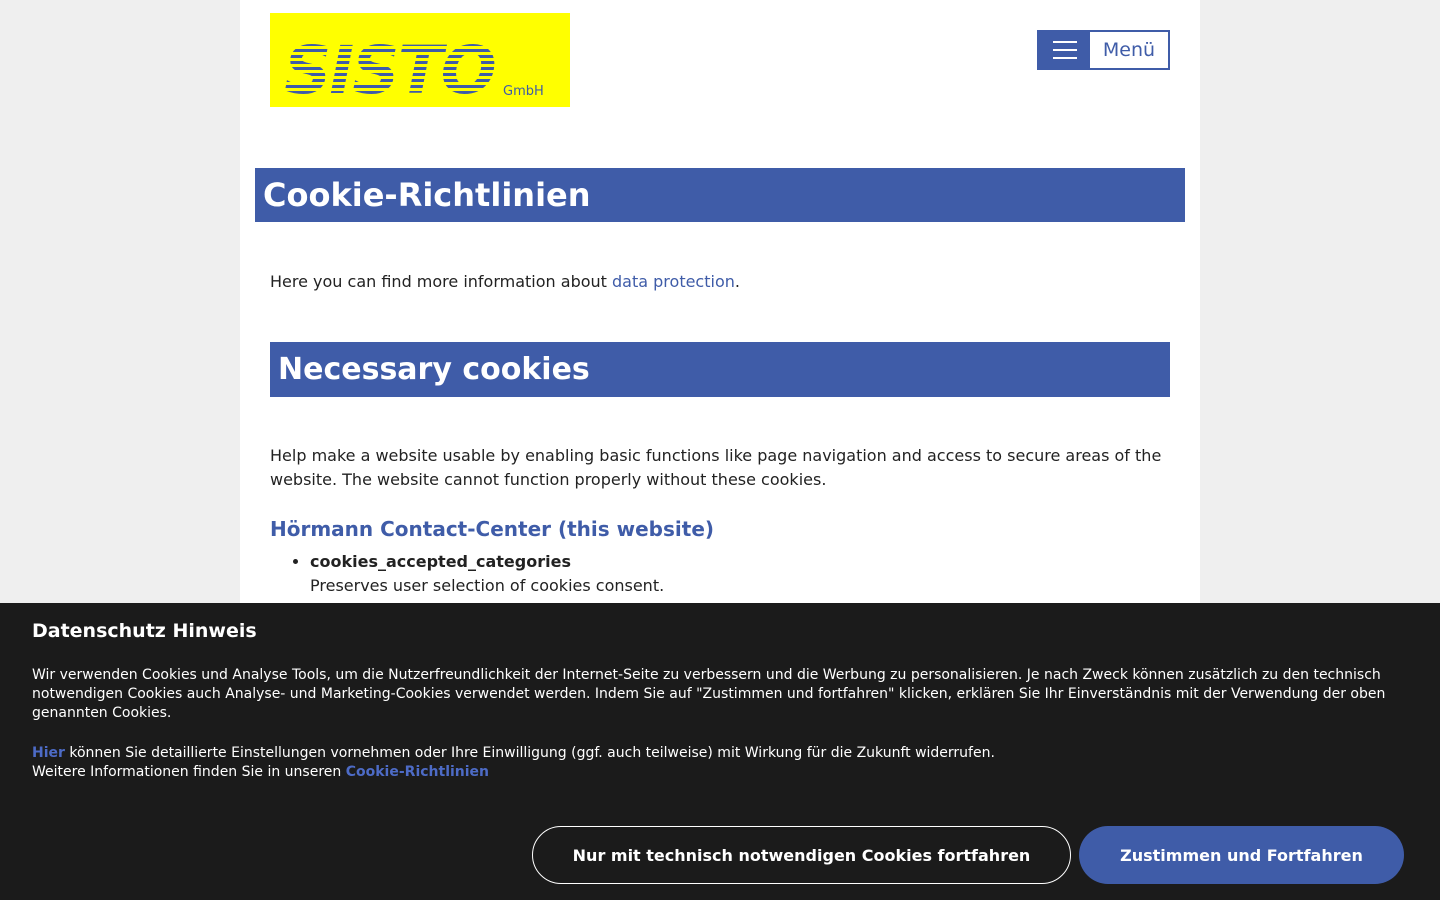 The height and width of the screenshot is (900, 1440). Describe the element at coordinates (48, 753) in the screenshot. I see `settings-link: Hier` at that location.